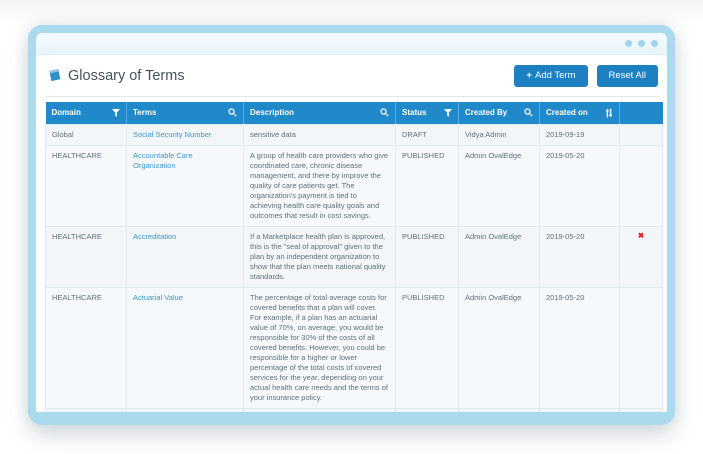 This screenshot has height=454, width=703. I want to click on reset-all-button: Reset All, so click(627, 76).